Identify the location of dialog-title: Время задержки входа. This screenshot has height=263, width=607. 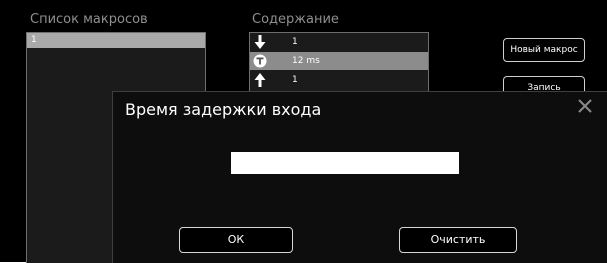
(223, 109).